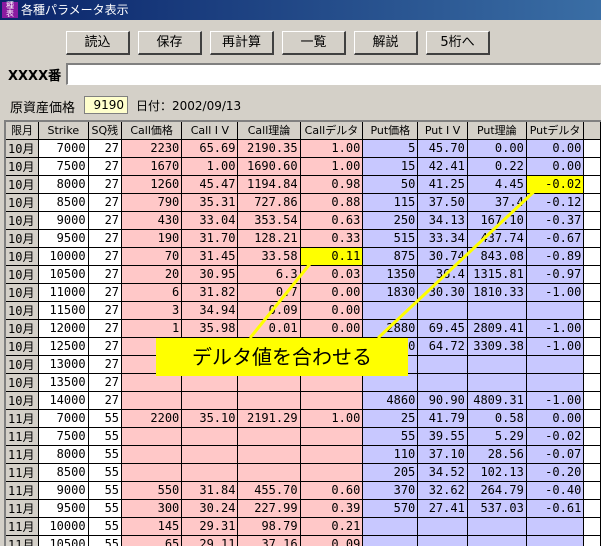  What do you see at coordinates (269, 328) in the screenshot?
I see `call-theoretical-cell: 0.01` at bounding box center [269, 328].